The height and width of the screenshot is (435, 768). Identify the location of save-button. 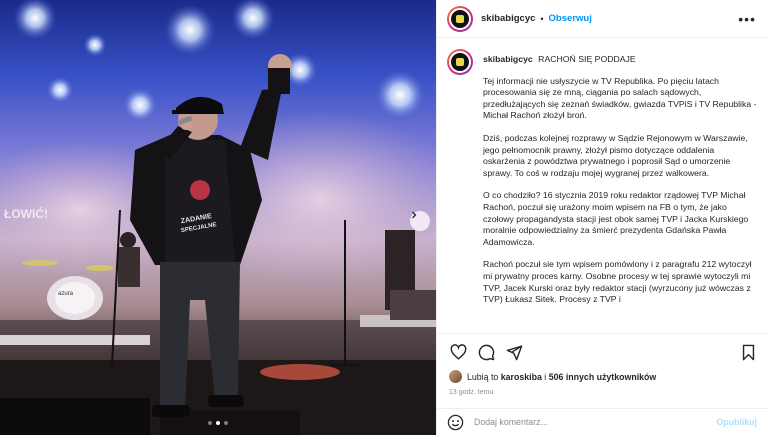
(748, 352).